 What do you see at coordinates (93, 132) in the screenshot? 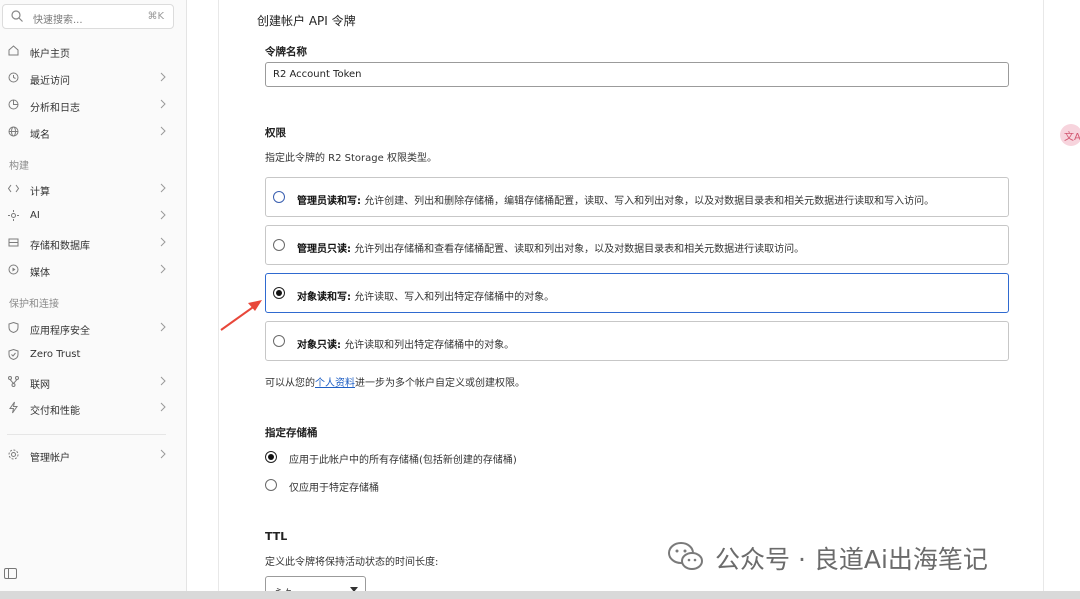
I see `sidebar-item-domains: 域名` at bounding box center [93, 132].